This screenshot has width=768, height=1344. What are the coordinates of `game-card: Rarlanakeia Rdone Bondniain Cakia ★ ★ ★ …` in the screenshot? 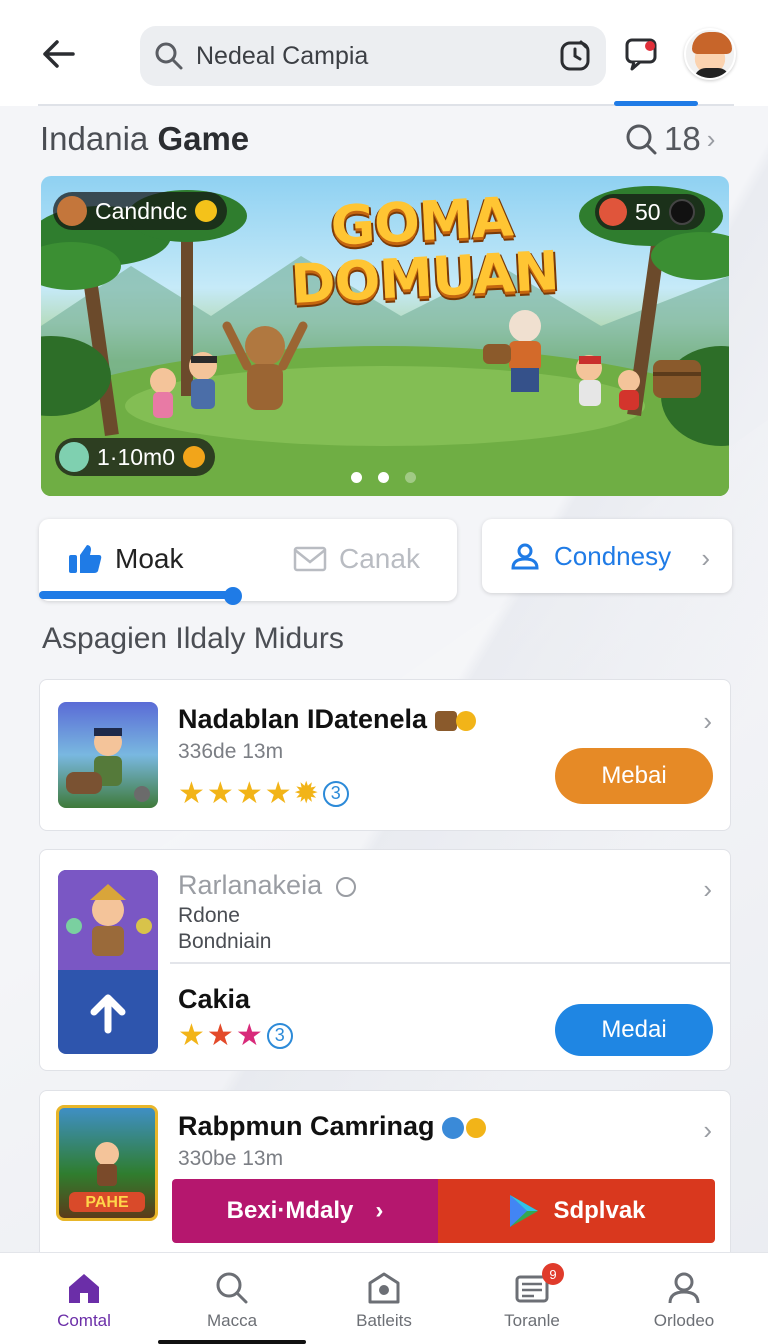 It's located at (385, 960).